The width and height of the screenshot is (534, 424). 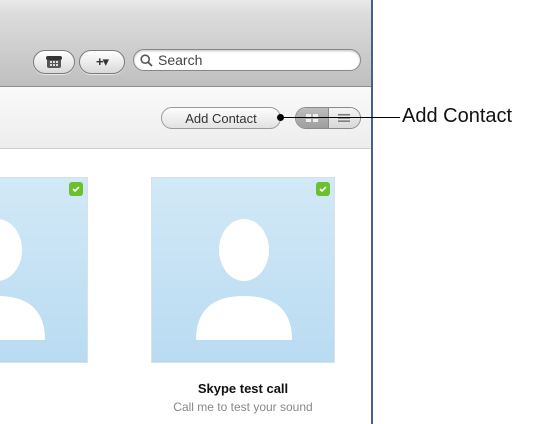 I want to click on add-menu-button: +▾, so click(x=102, y=62).